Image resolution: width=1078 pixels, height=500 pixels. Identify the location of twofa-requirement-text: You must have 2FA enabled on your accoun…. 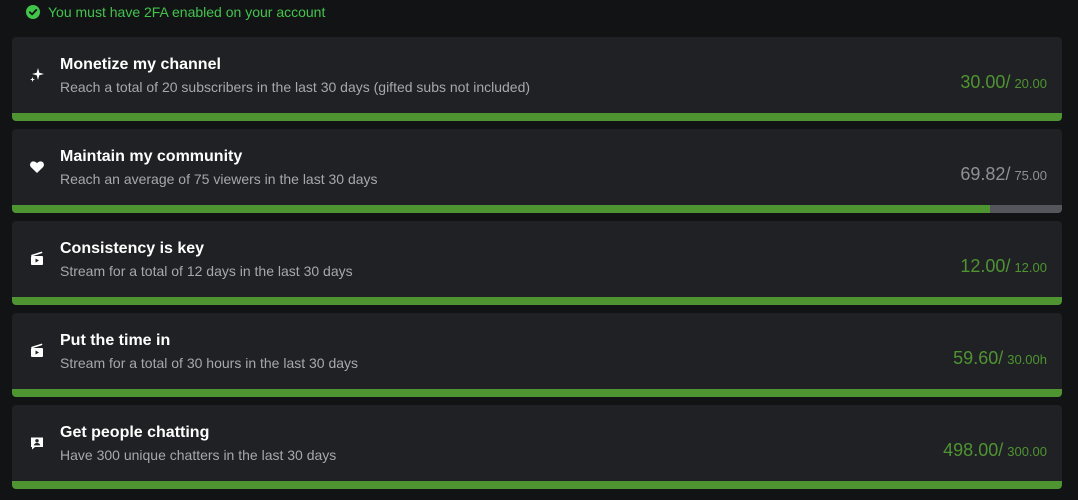
(187, 12).